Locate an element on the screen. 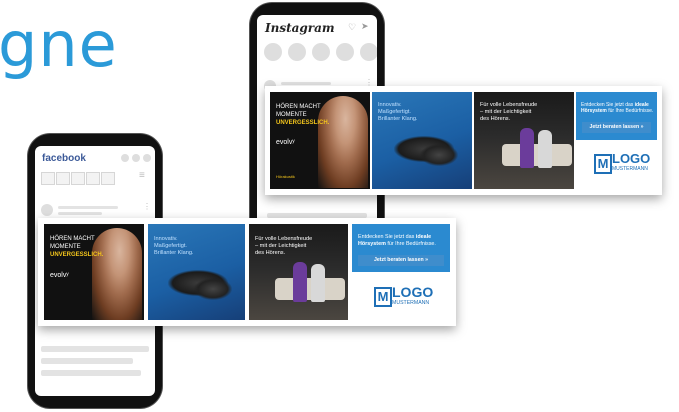 The height and width of the screenshot is (412, 679). facebook-logo: facebook is located at coordinates (64, 158).